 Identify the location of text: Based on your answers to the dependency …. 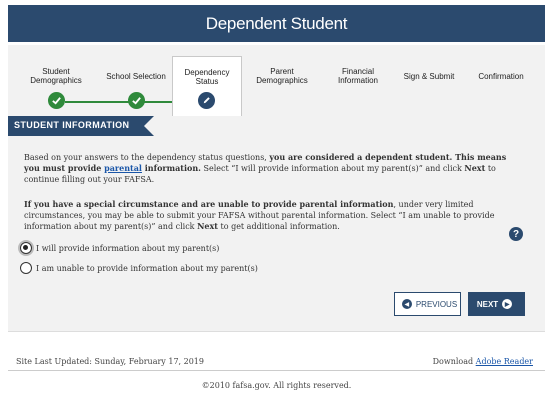
(147, 157).